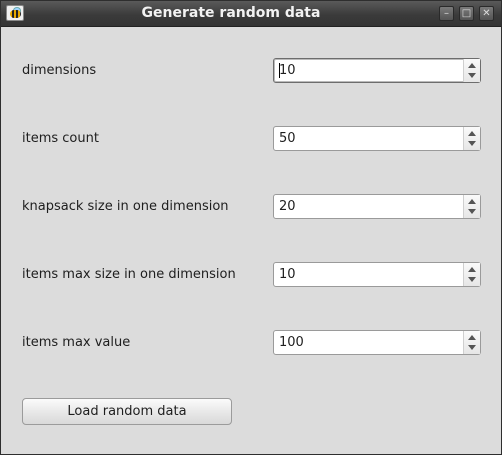  Describe the element at coordinates (59, 70) in the screenshot. I see `dimensions-label: dimensions` at that location.